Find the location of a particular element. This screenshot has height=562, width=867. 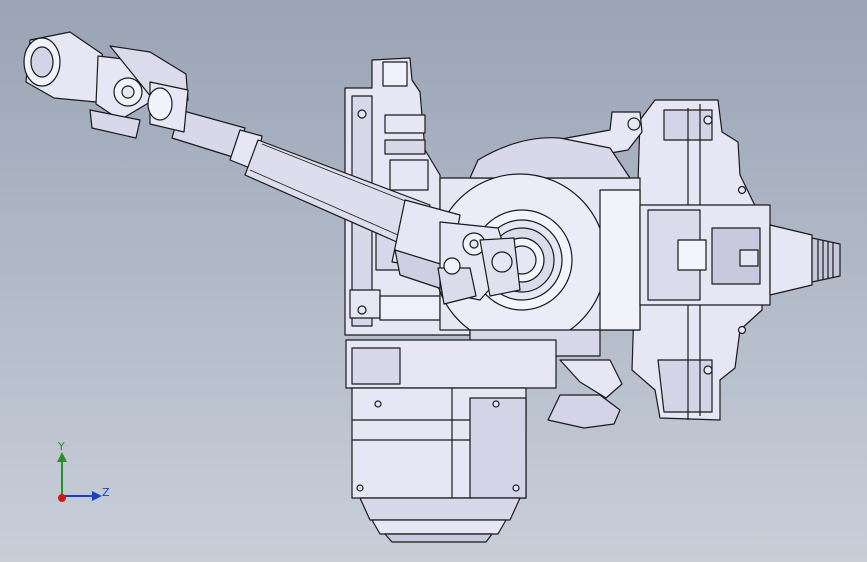

assist-motor is located at coordinates (451, 441).